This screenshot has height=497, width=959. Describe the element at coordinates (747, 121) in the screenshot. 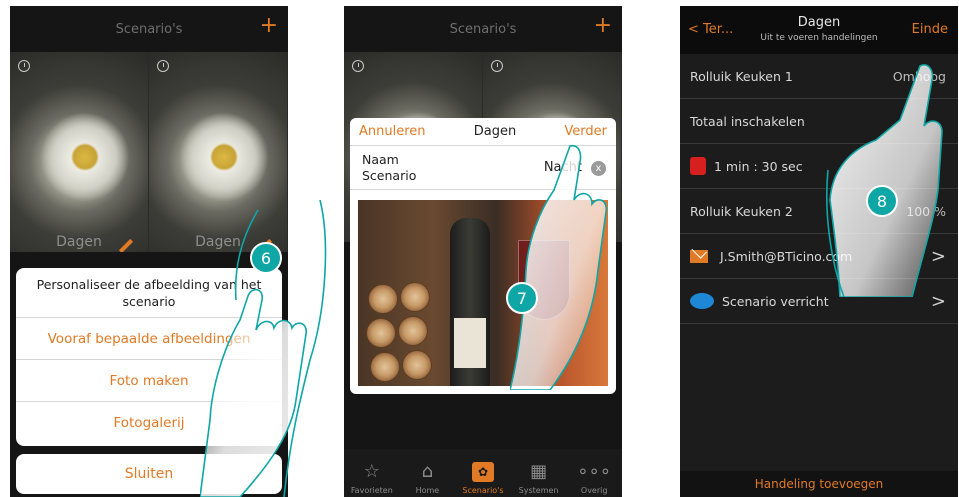

I see `action-label: Totaal inschakelen` at that location.